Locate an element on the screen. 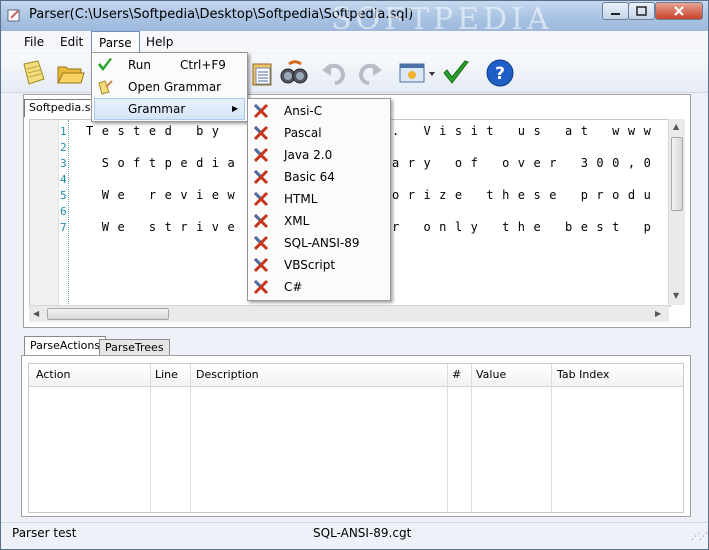 This screenshot has width=709, height=550. grammar-label: Pascal is located at coordinates (303, 133).